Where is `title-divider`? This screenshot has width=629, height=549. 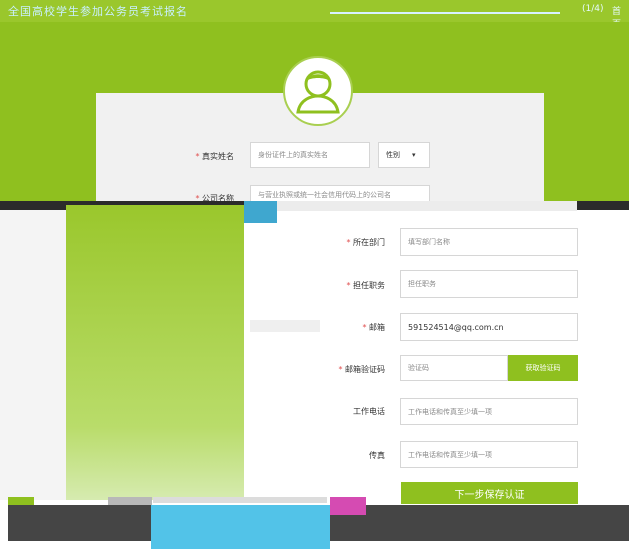 title-divider is located at coordinates (445, 13).